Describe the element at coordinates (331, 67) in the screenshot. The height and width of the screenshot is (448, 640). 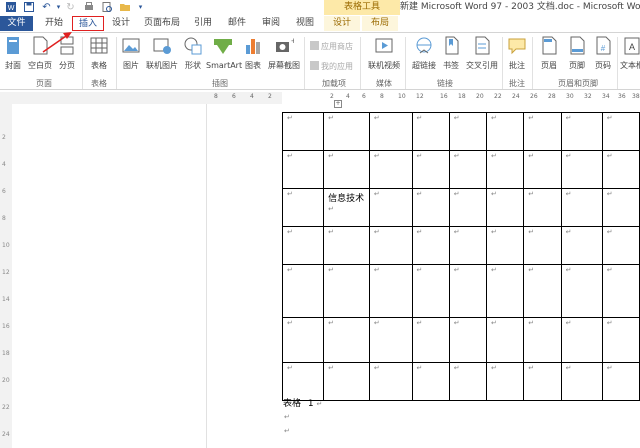
I see `my-apps-command: 我的应用` at that location.